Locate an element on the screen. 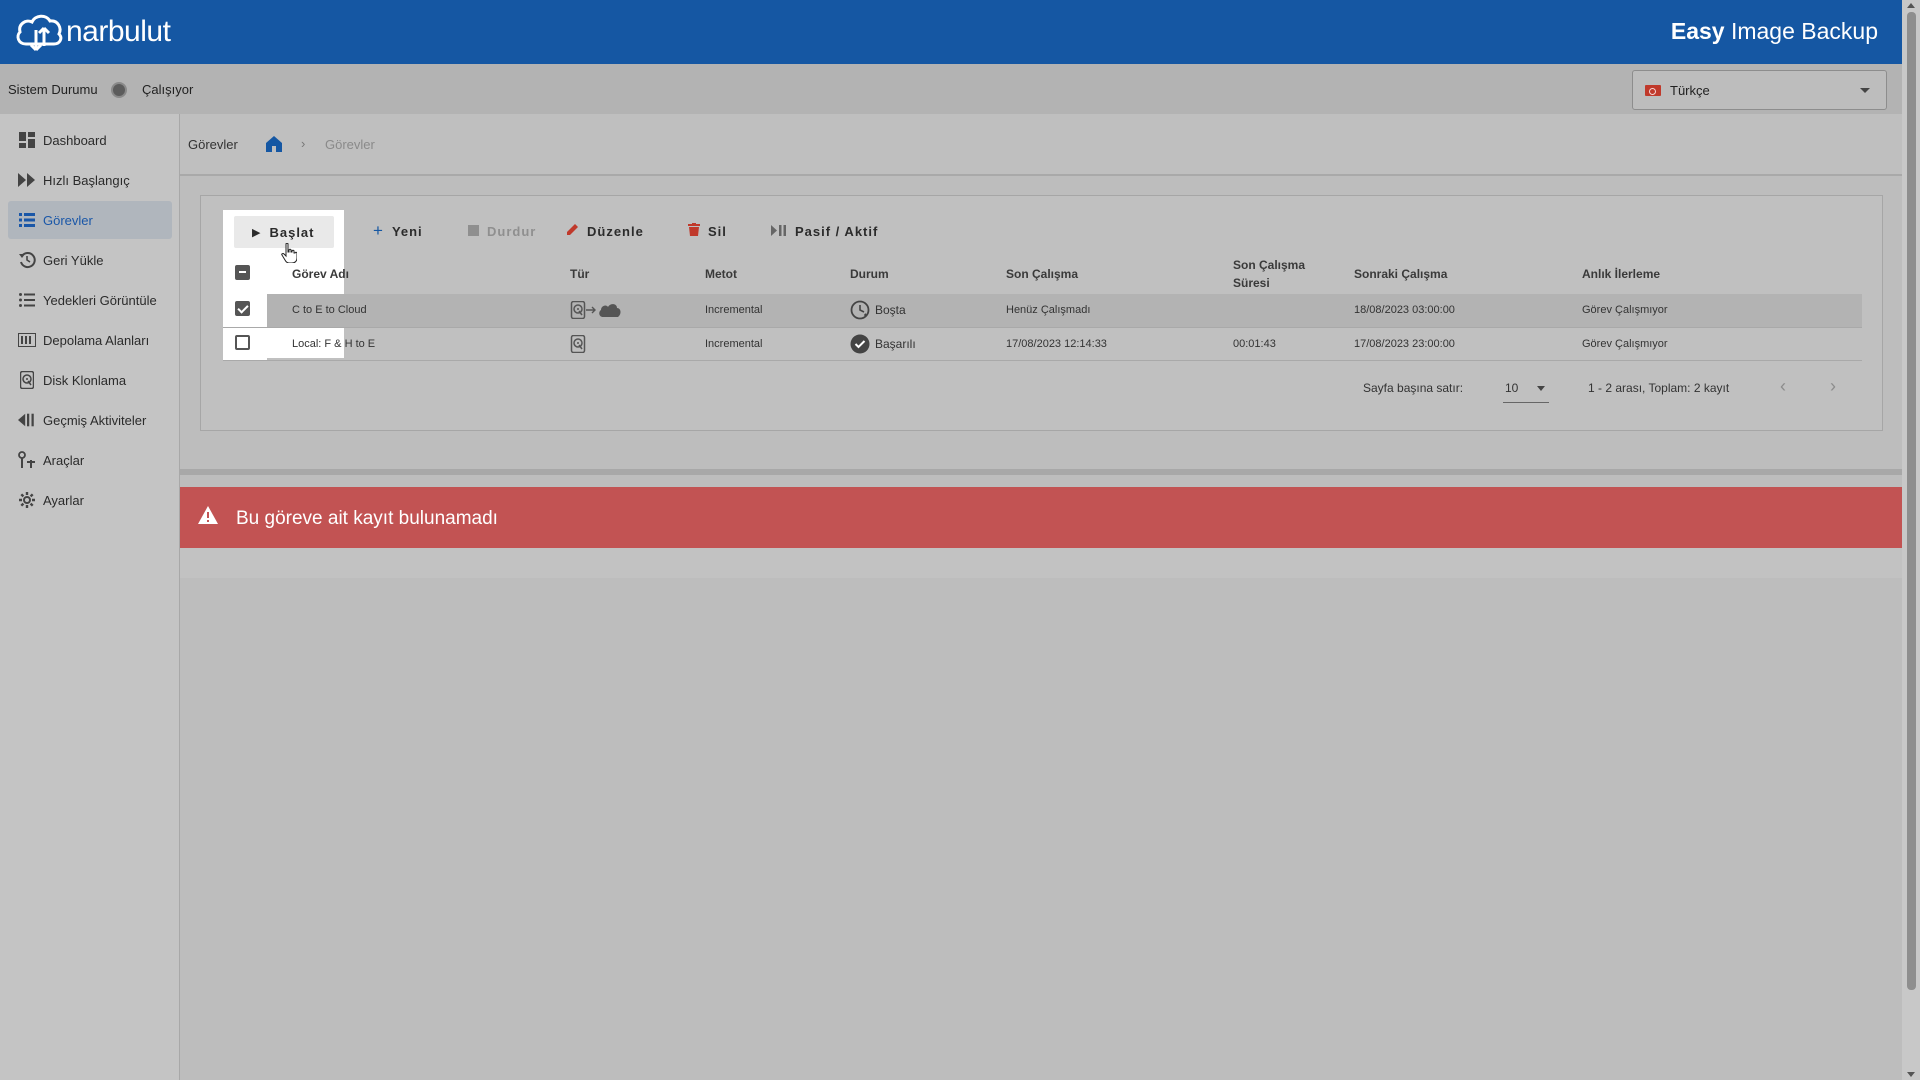 The height and width of the screenshot is (1080, 1920). previous-page-button: ‹ is located at coordinates (1783, 386).